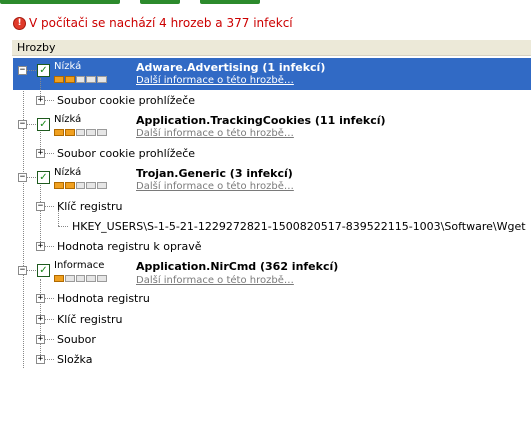 This screenshot has height=446, width=531. I want to click on threat-name: Adware.Advertising (1 infekcí), so click(231, 67).